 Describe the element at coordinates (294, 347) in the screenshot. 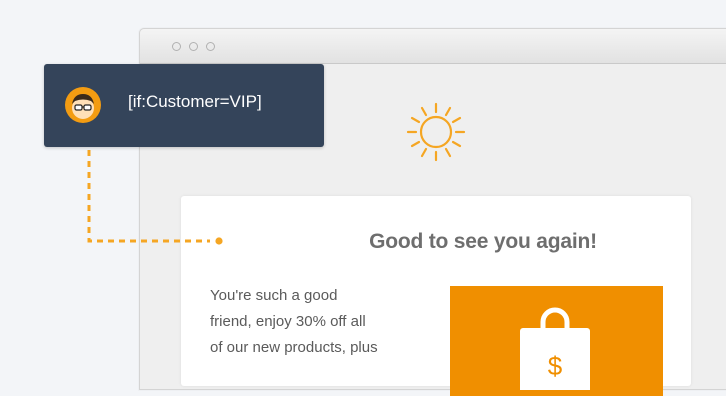

I see `email-body-line: of our new products, plus` at that location.